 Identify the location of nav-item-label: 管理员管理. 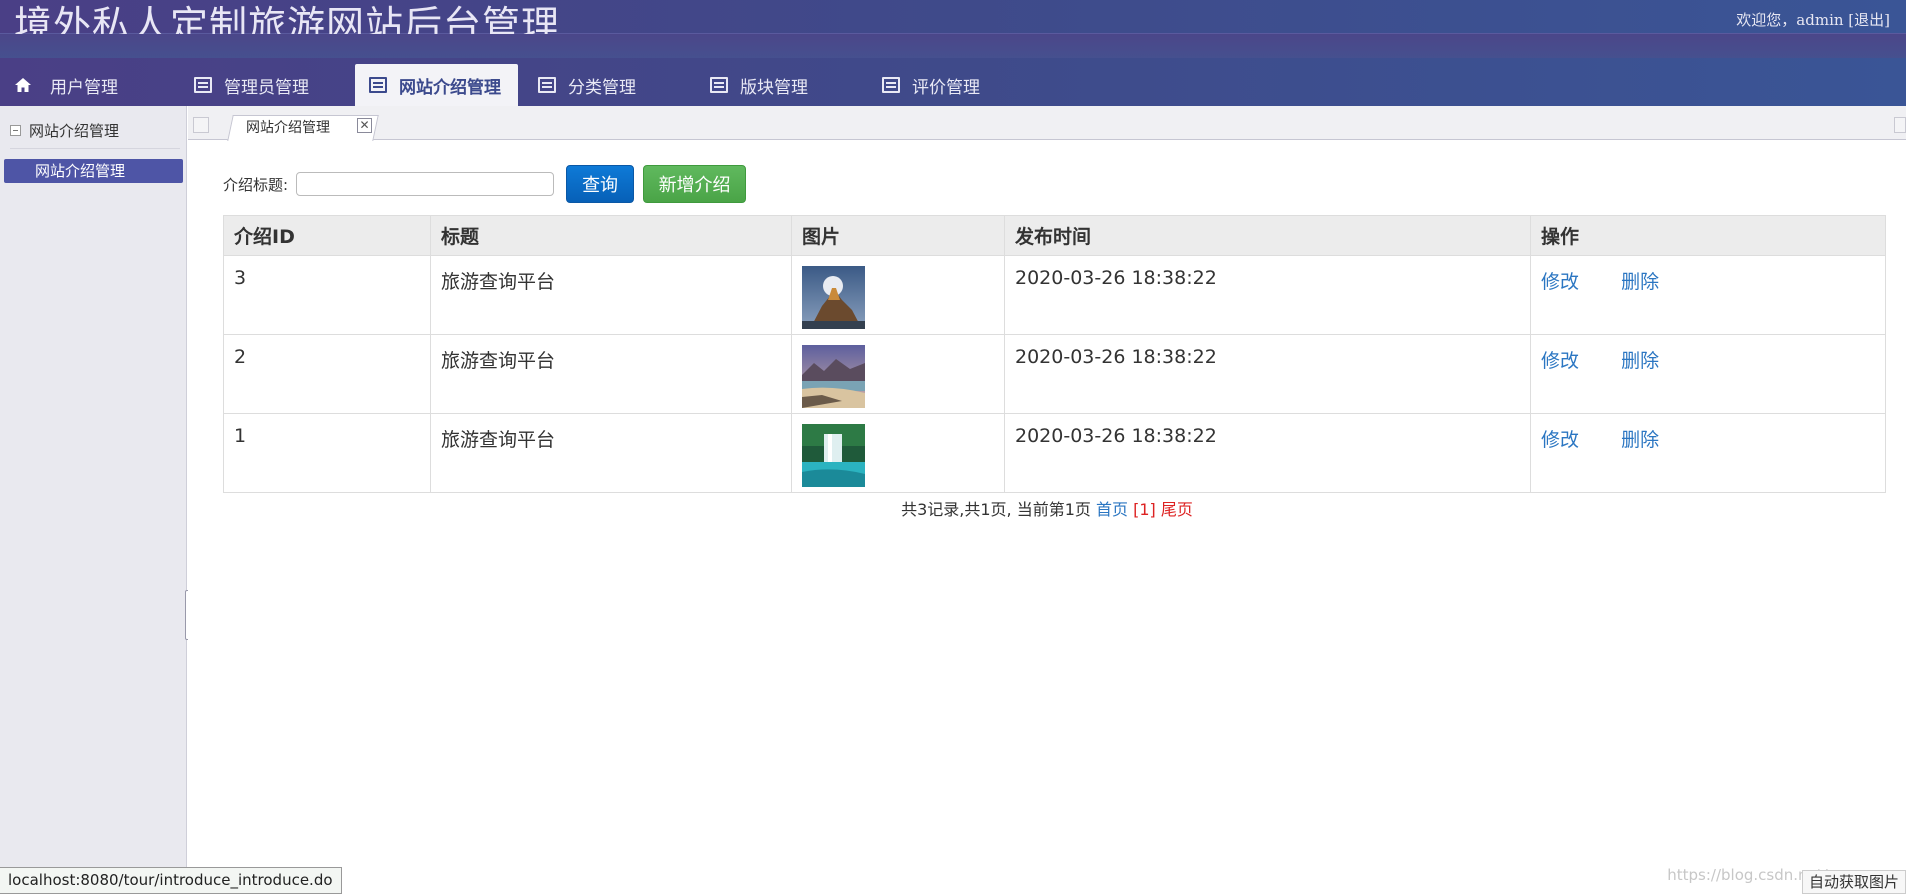
(266, 87).